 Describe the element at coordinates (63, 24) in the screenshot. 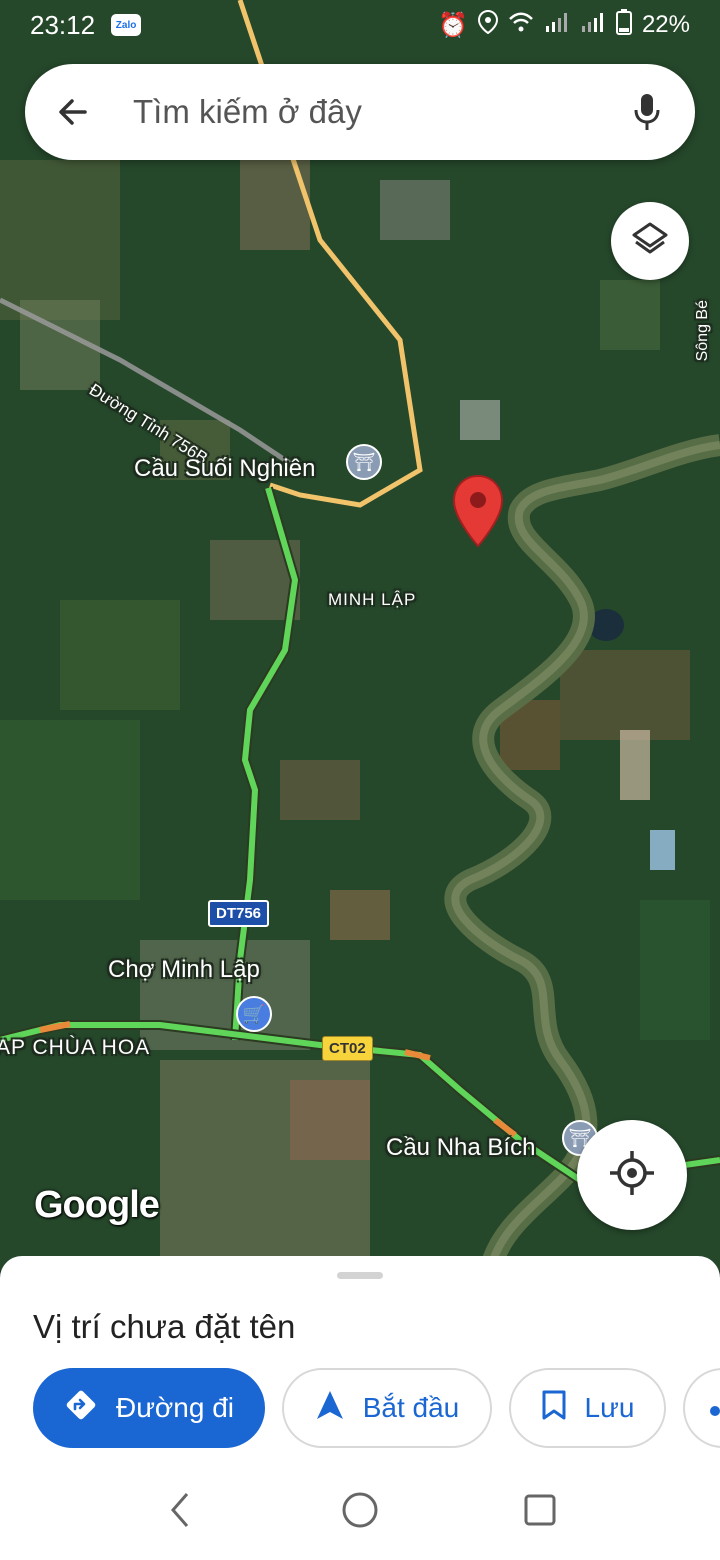

I see `clock: 23:12` at that location.